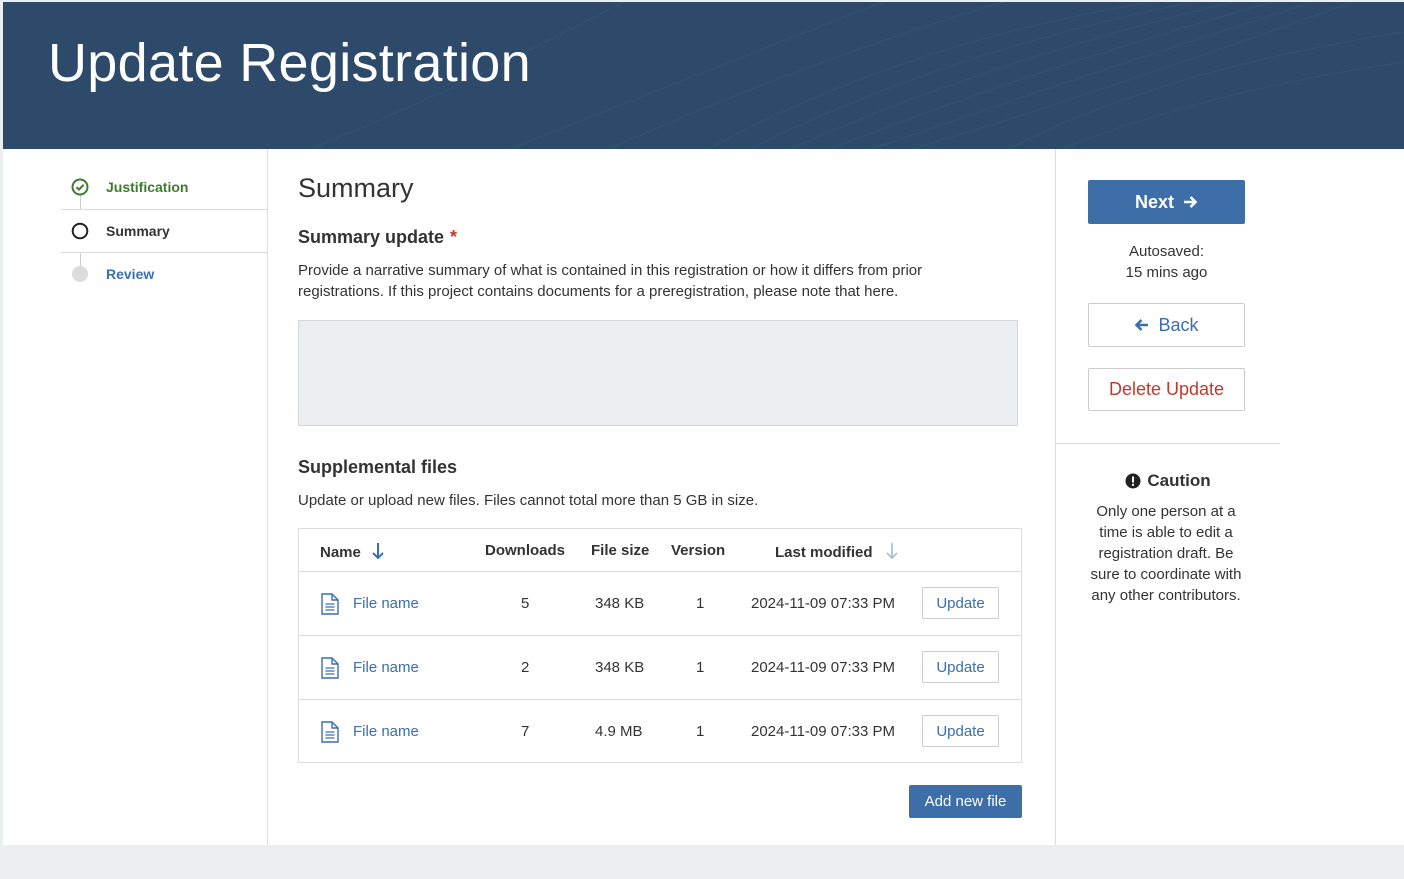  I want to click on autosave-label: Autosaved:, so click(1166, 251).